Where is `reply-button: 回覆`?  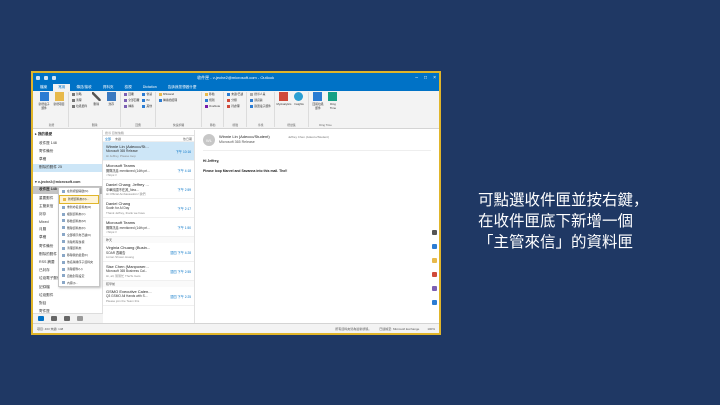 reply-button: 回覆 is located at coordinates (131, 94).